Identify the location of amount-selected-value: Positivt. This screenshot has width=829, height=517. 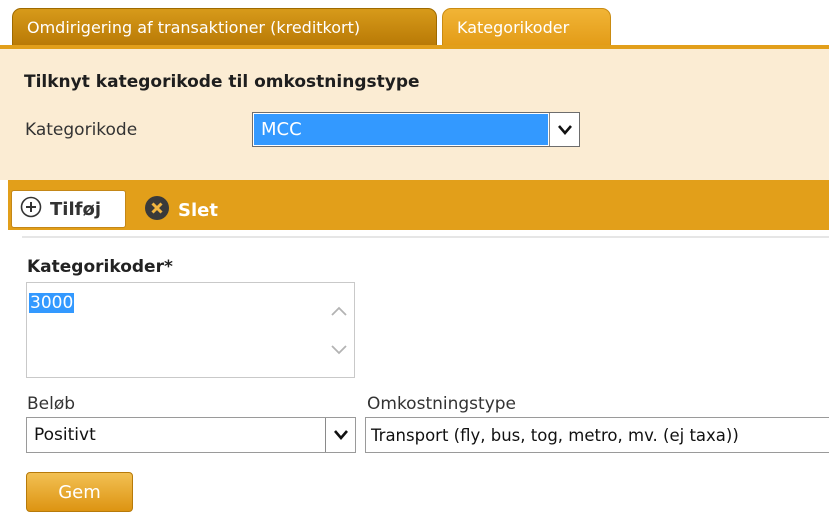
(65, 435).